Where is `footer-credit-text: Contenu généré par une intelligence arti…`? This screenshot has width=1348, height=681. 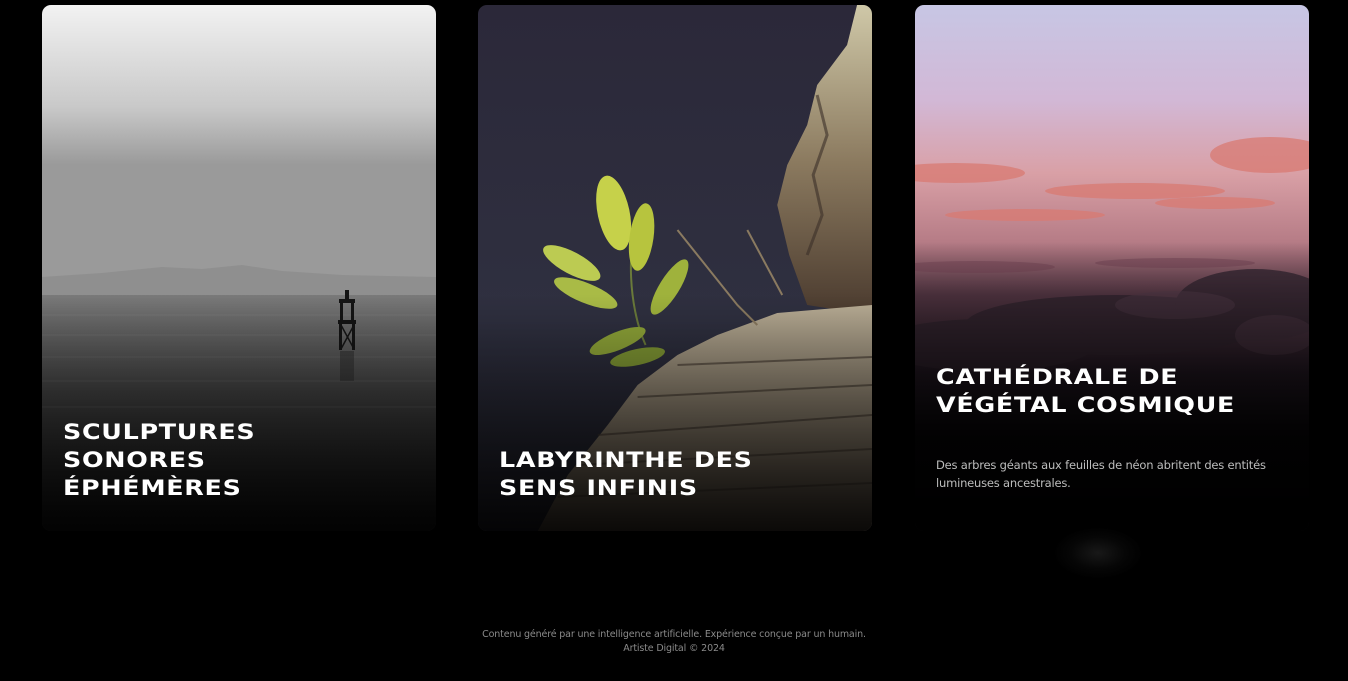 footer-credit-text: Contenu généré par une intelligence arti… is located at coordinates (674, 634).